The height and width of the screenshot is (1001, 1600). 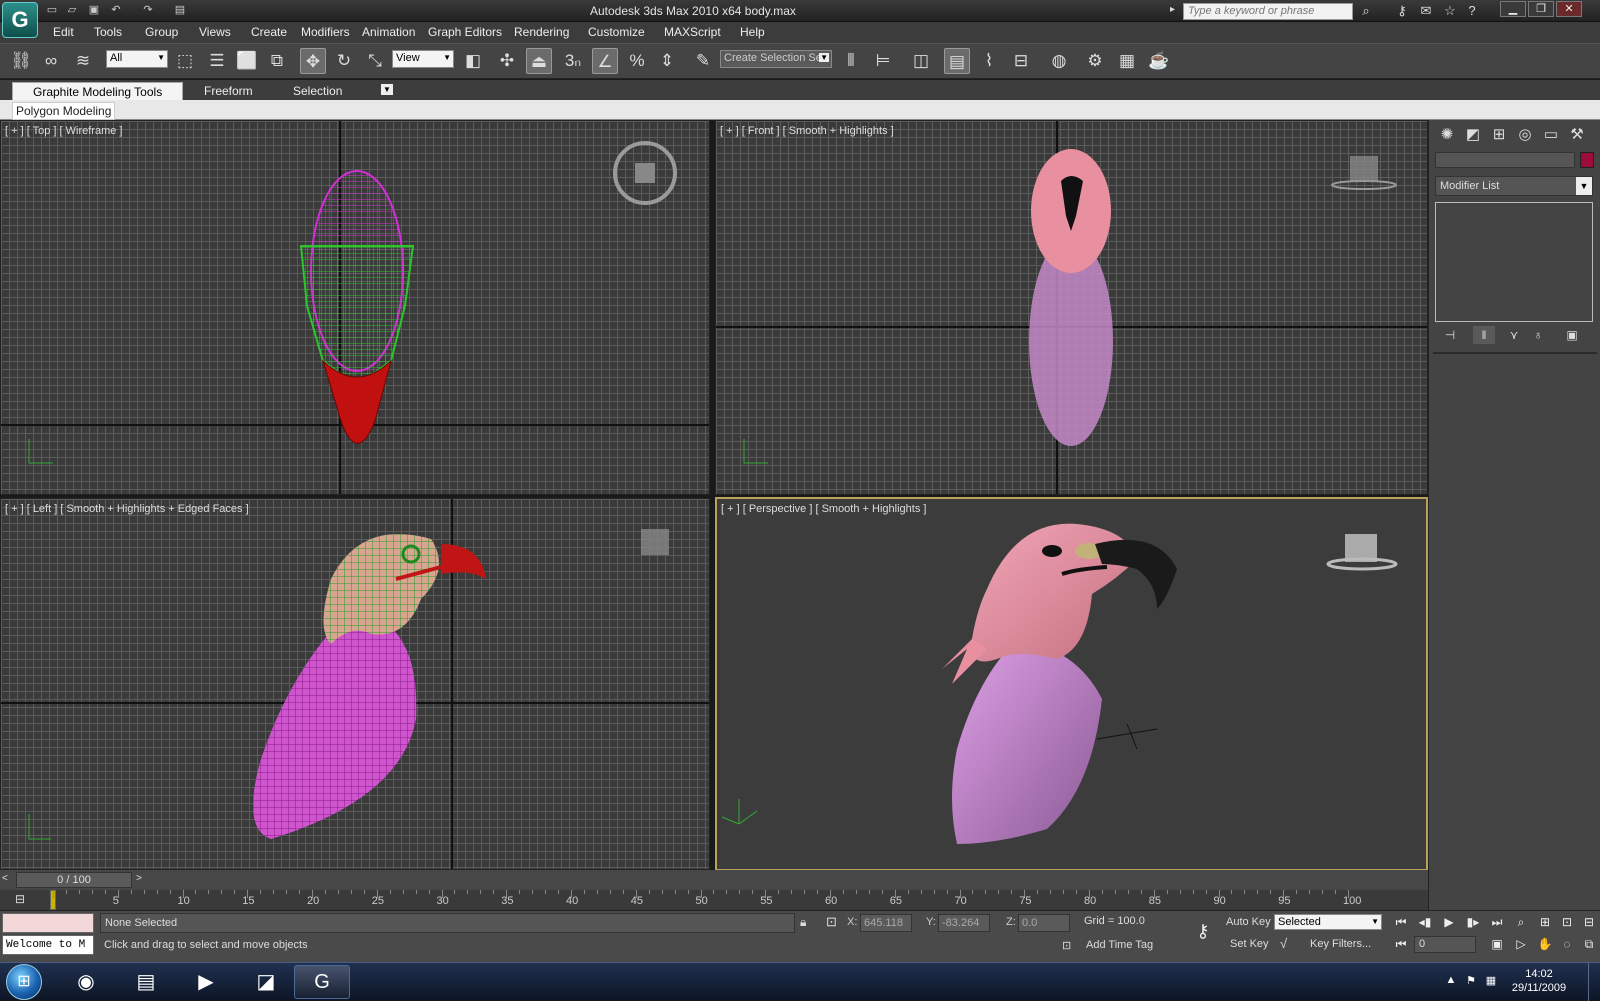 What do you see at coordinates (137, 59) in the screenshot?
I see `selection-filter-dropdown: All ▼` at bounding box center [137, 59].